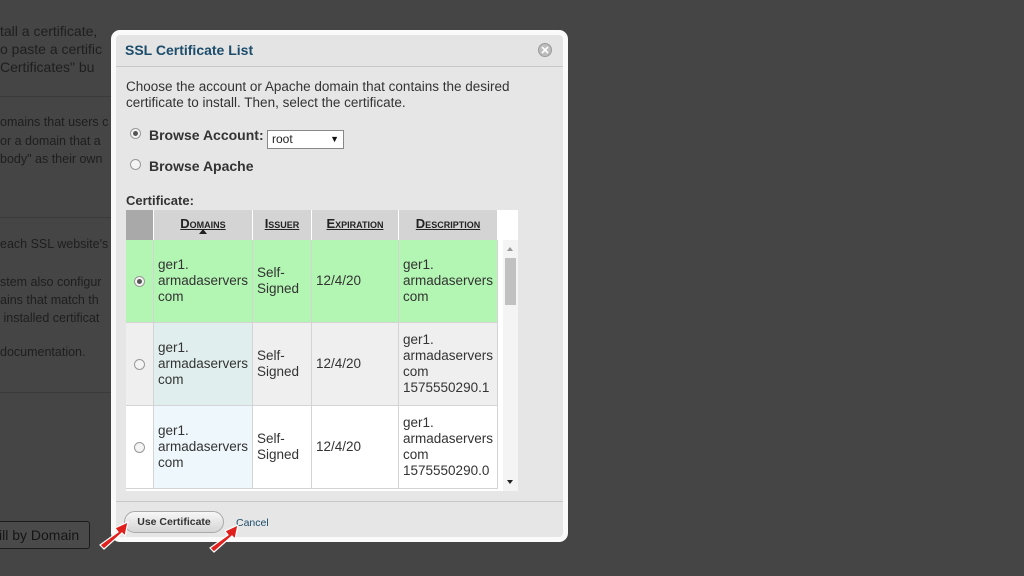 This screenshot has width=1024, height=576. Describe the element at coordinates (43, 352) in the screenshot. I see `bg-documentation-text: documentation.` at that location.